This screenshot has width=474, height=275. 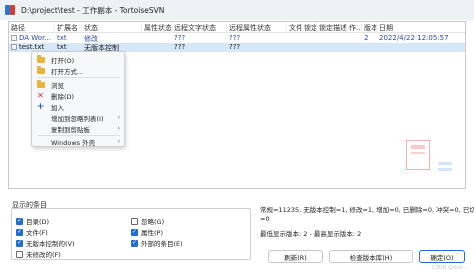 I want to click on column-header-lock-desc: 锁定描述, so click(x=332, y=28).